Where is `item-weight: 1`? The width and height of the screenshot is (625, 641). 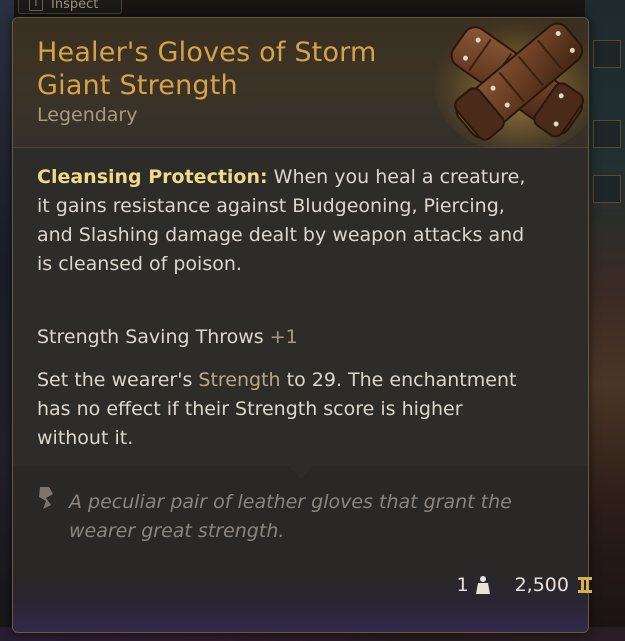
item-weight: 1 is located at coordinates (462, 585).